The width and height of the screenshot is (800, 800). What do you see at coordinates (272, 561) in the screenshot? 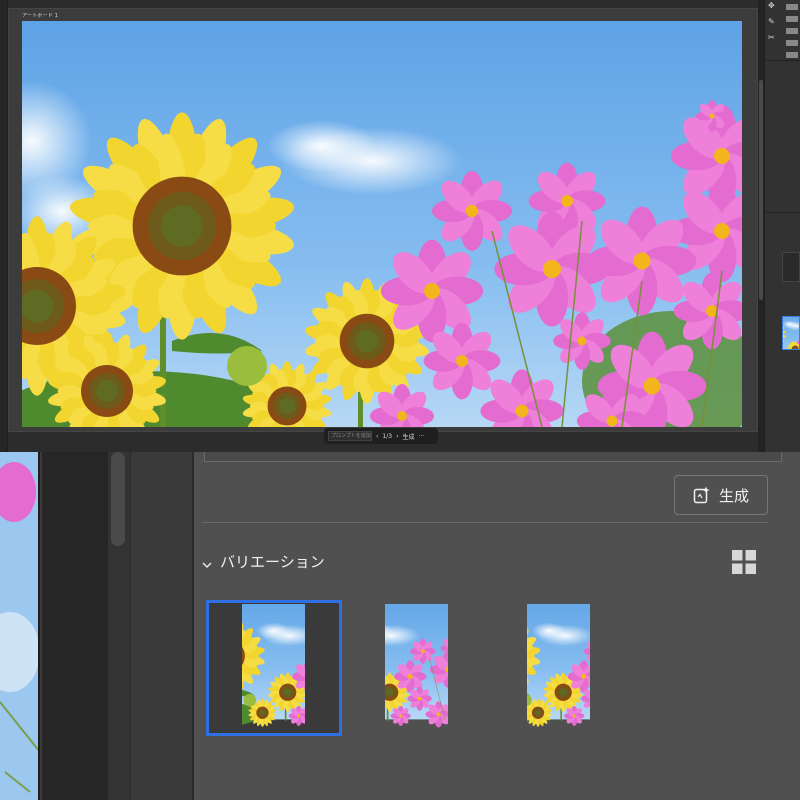
I see `variations-title: バリエーション` at bounding box center [272, 561].